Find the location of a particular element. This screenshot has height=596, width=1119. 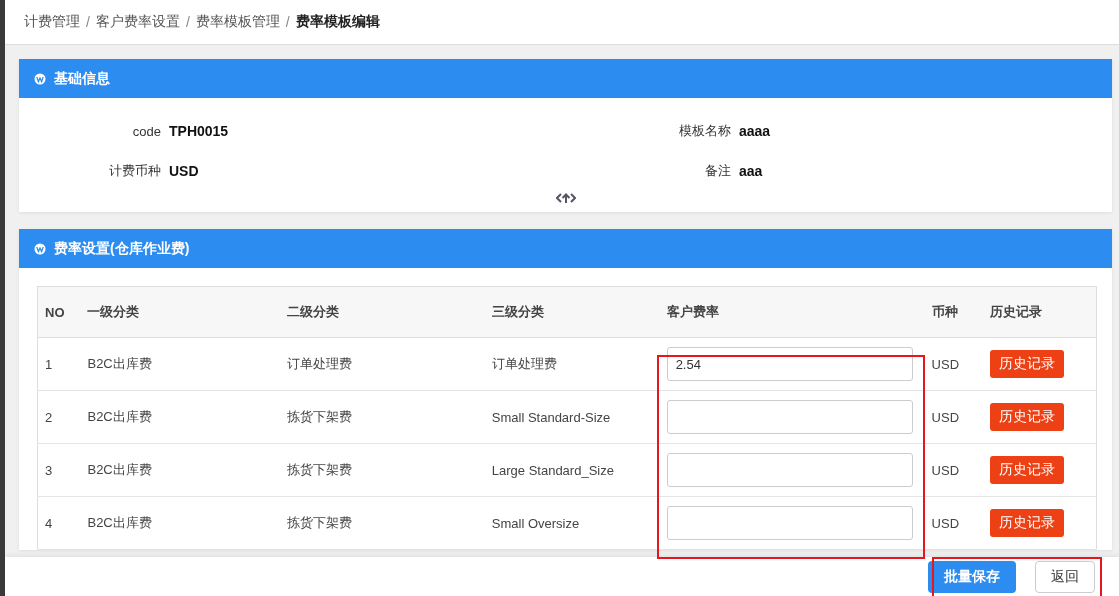

column-header: 三级分类 is located at coordinates (572, 312).